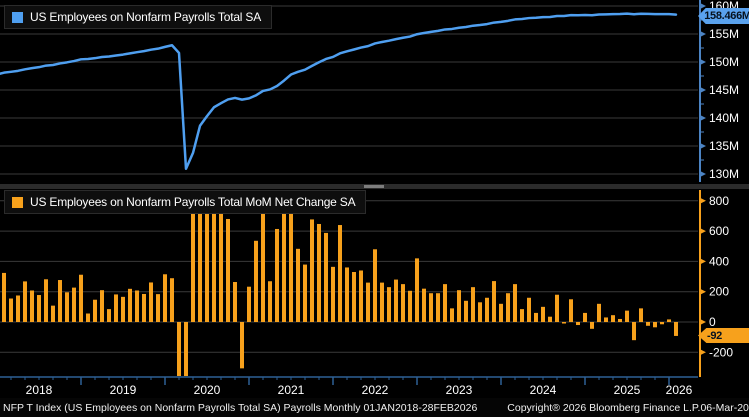 The width and height of the screenshot is (749, 417). I want to click on axis-tick-label: 400, so click(719, 261).